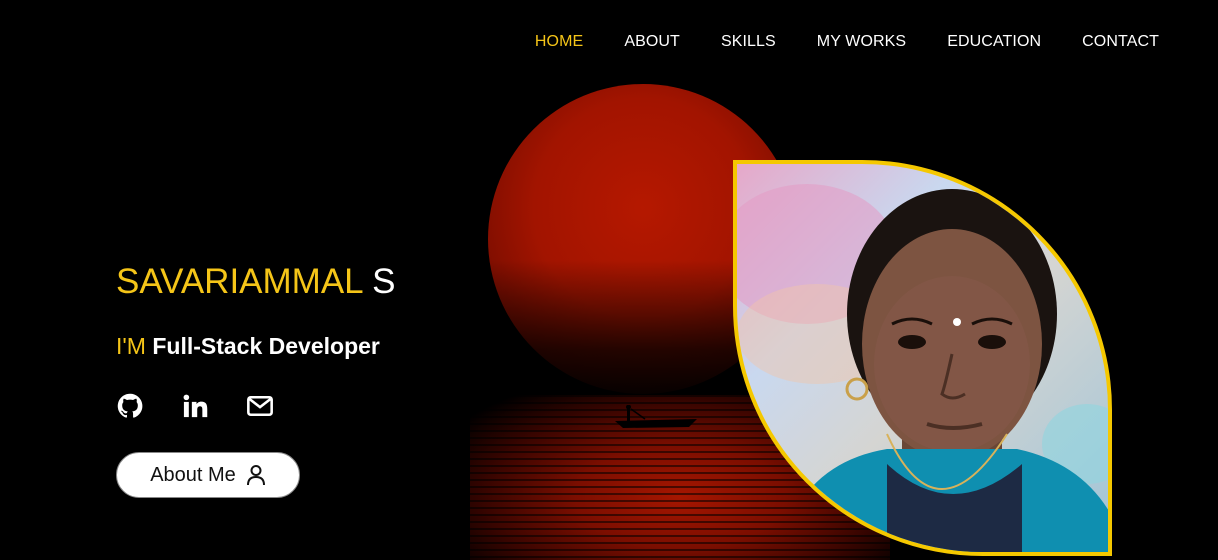 Image resolution: width=1218 pixels, height=560 pixels. I want to click on github-icon, so click(130, 406).